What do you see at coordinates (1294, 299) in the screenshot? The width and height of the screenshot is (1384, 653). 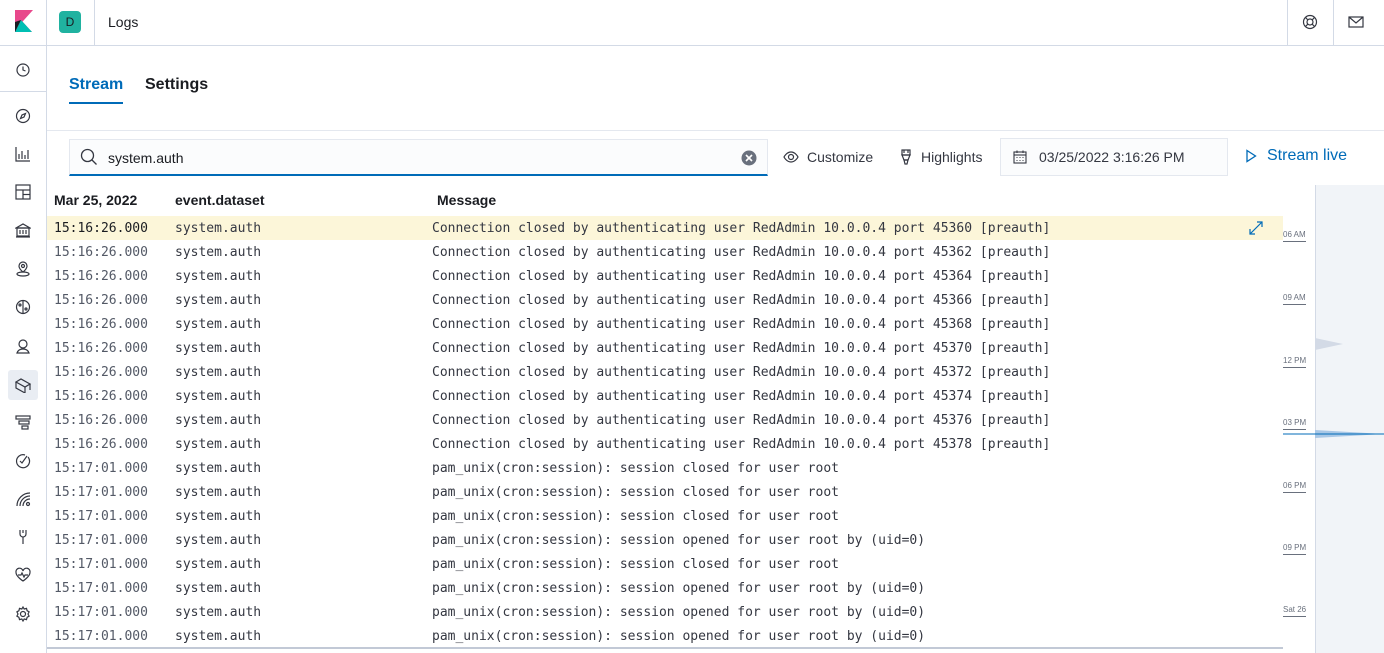 I see `minimap-time-label: 09 AM` at bounding box center [1294, 299].